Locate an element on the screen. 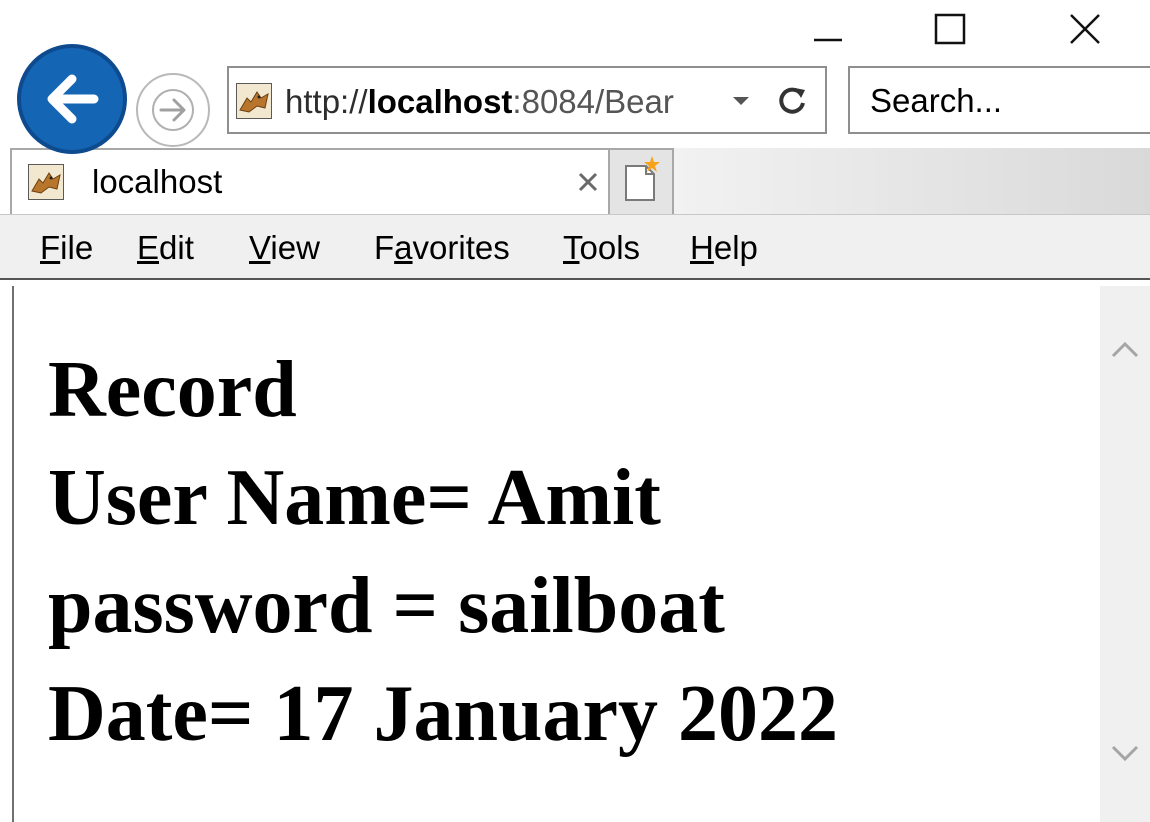 This screenshot has width=1150, height=822. menu-tools-accesskey: T is located at coordinates (571, 247).